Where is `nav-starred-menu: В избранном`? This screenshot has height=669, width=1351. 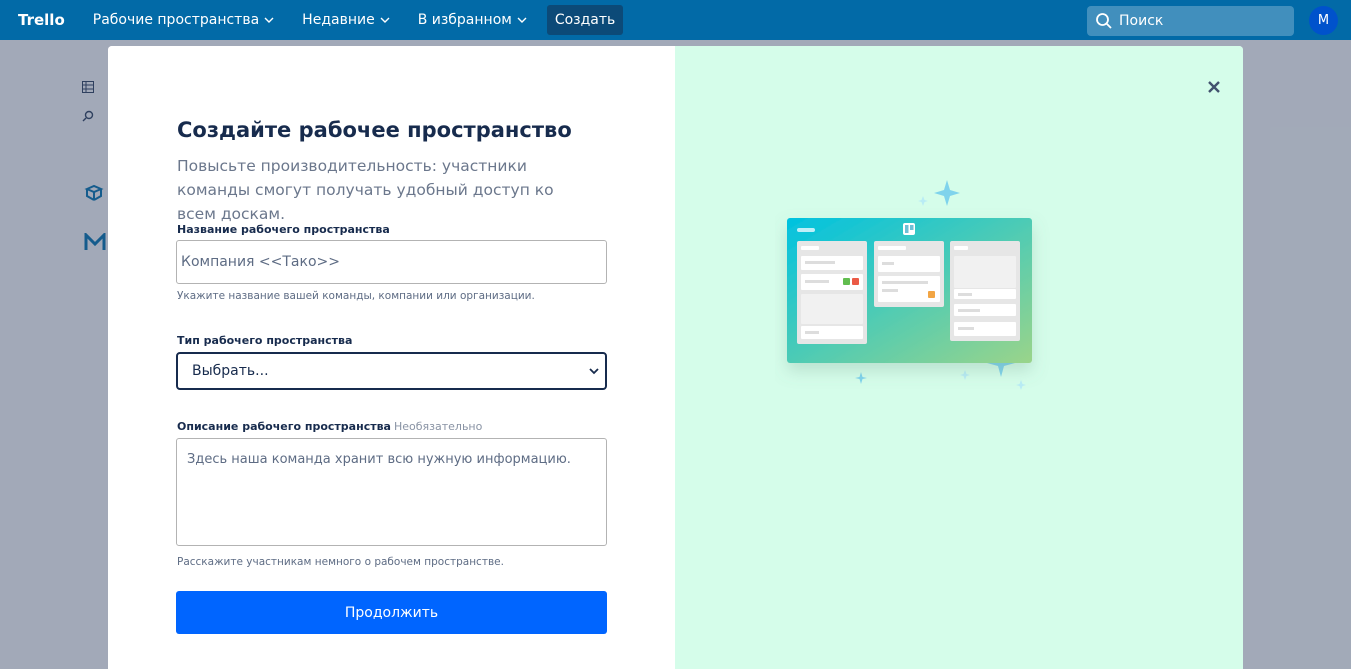 nav-starred-menu: В избранном is located at coordinates (472, 20).